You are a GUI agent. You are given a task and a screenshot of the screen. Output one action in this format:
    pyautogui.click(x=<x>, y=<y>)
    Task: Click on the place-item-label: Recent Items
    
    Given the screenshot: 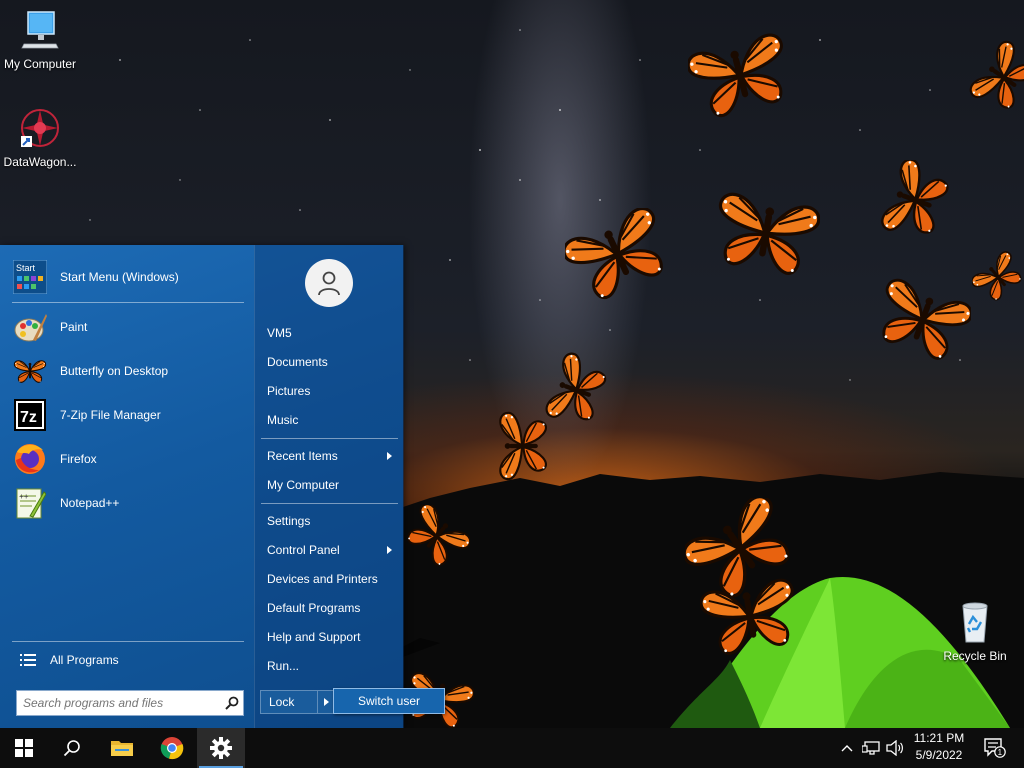 What is the action you would take?
    pyautogui.click(x=302, y=456)
    